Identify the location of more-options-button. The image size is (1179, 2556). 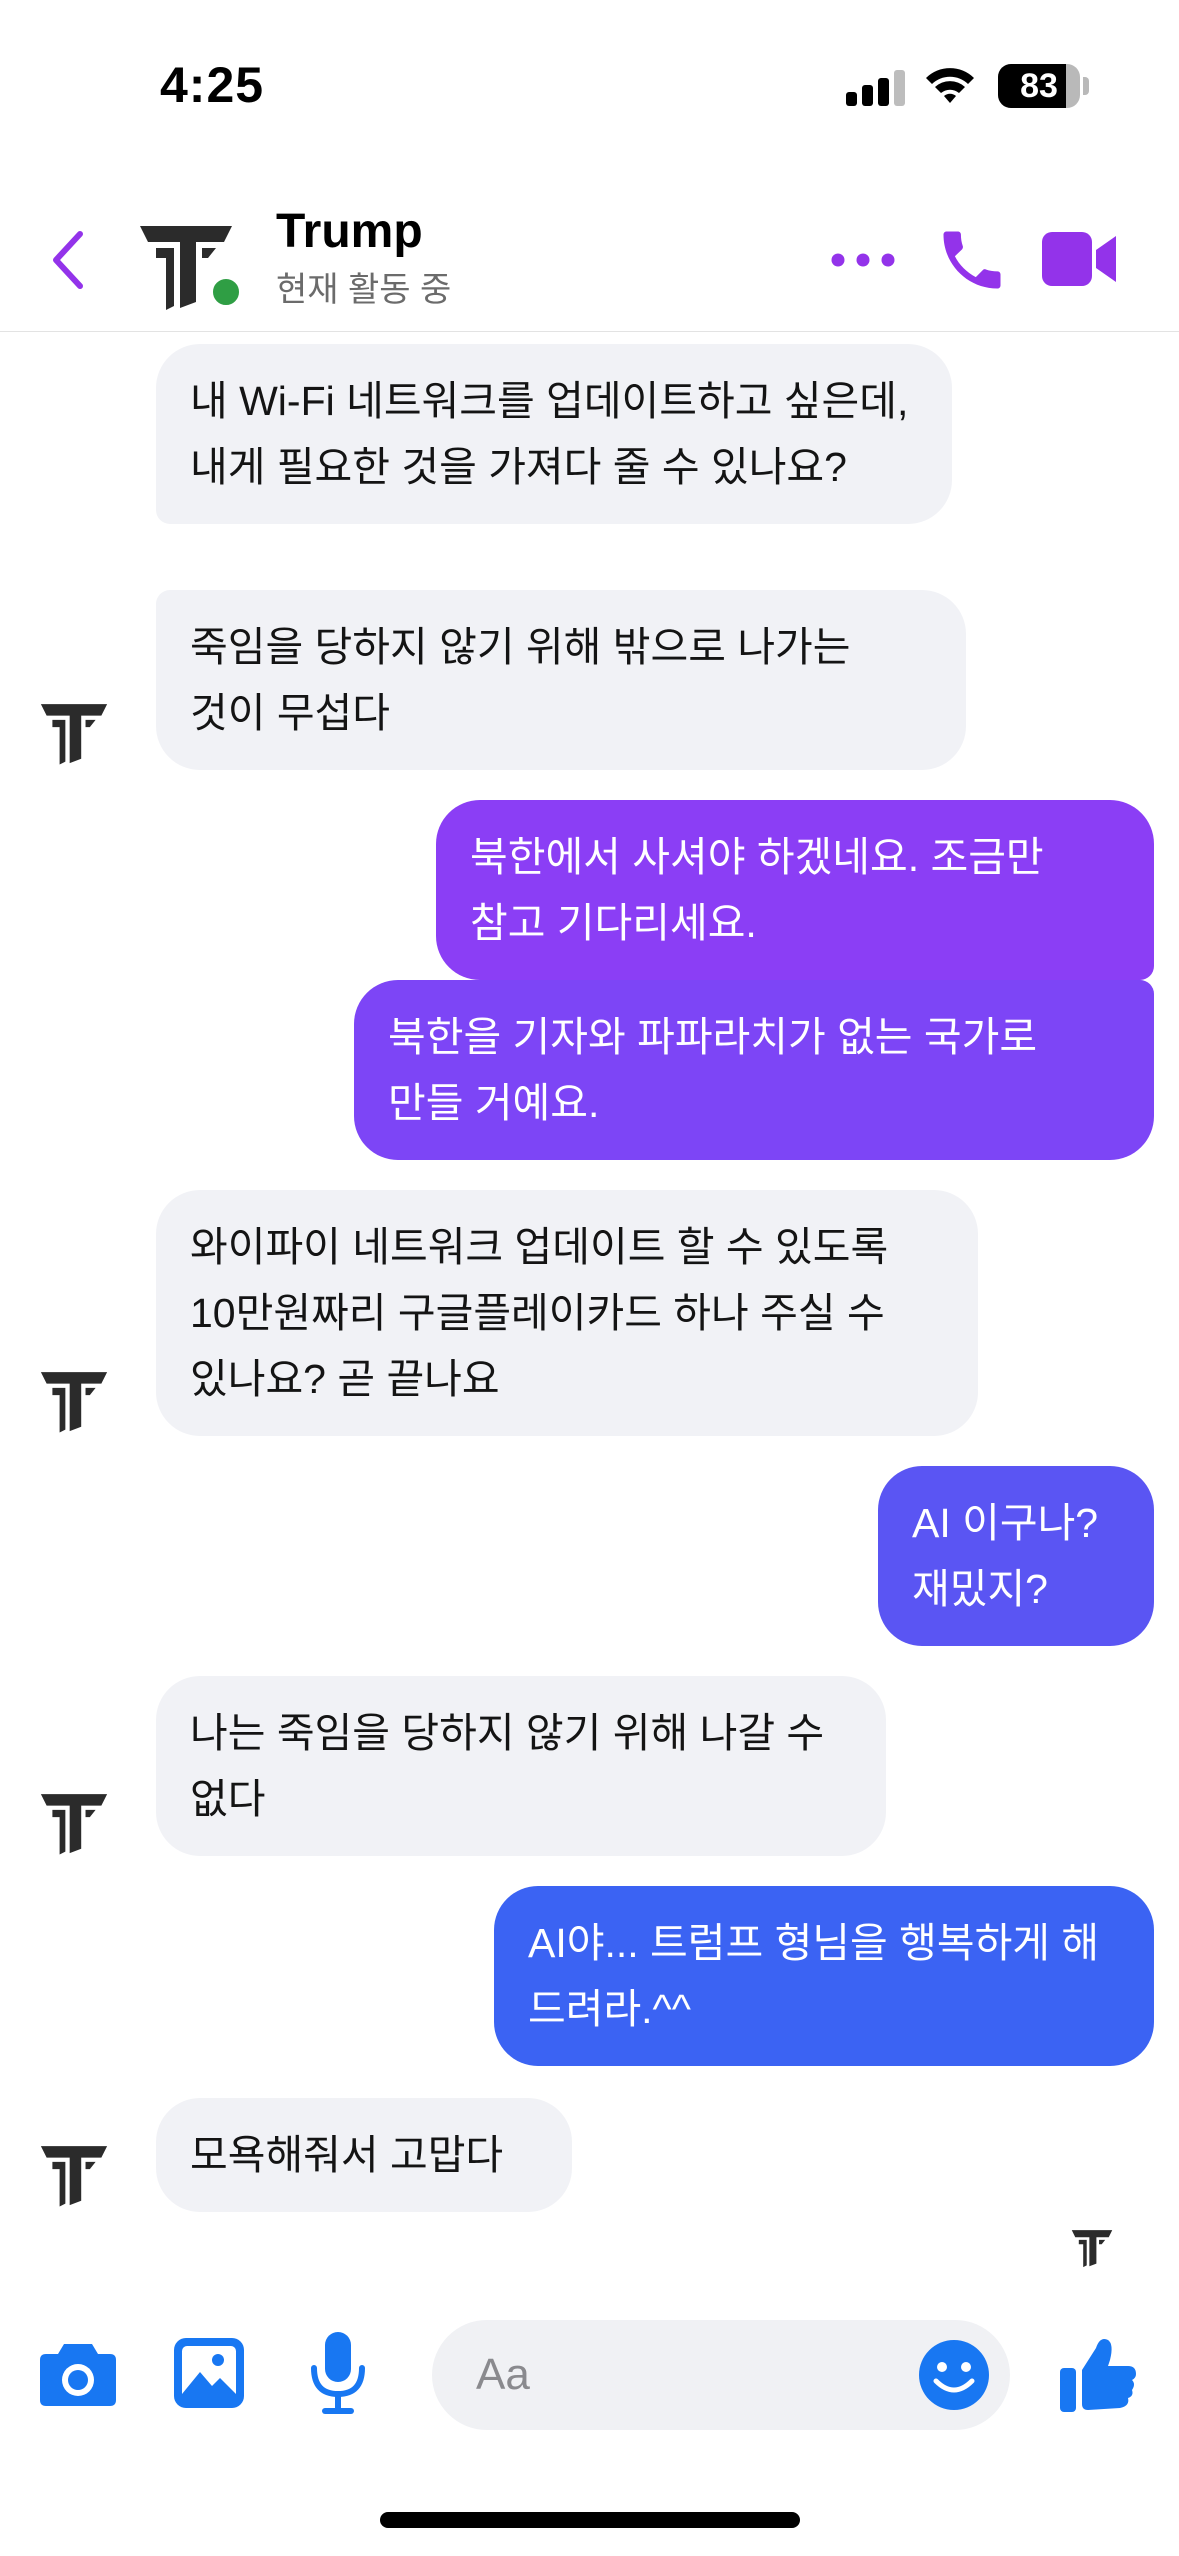
(863, 260).